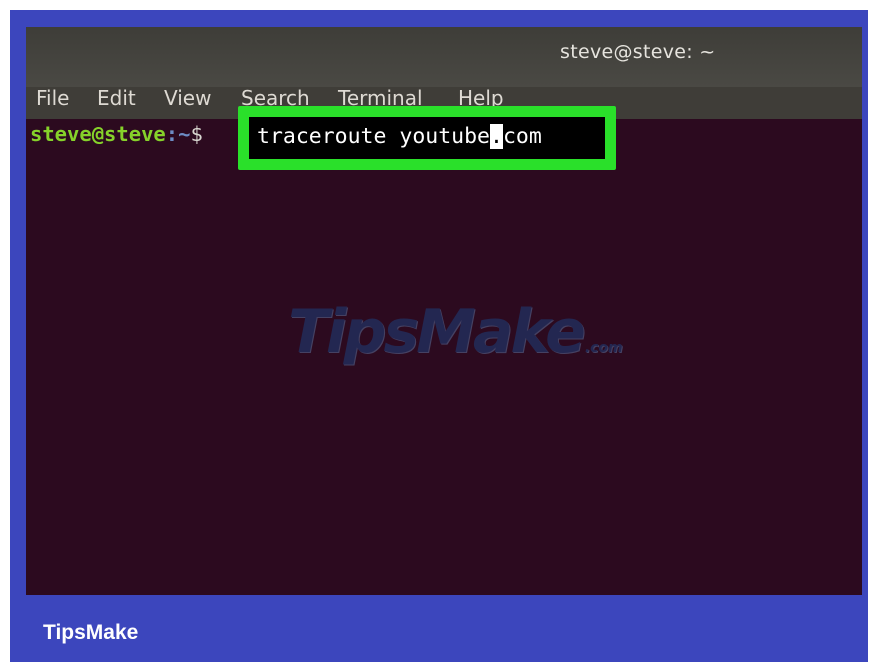  Describe the element at coordinates (91, 632) in the screenshot. I see `footer-brand: TipsMake` at that location.